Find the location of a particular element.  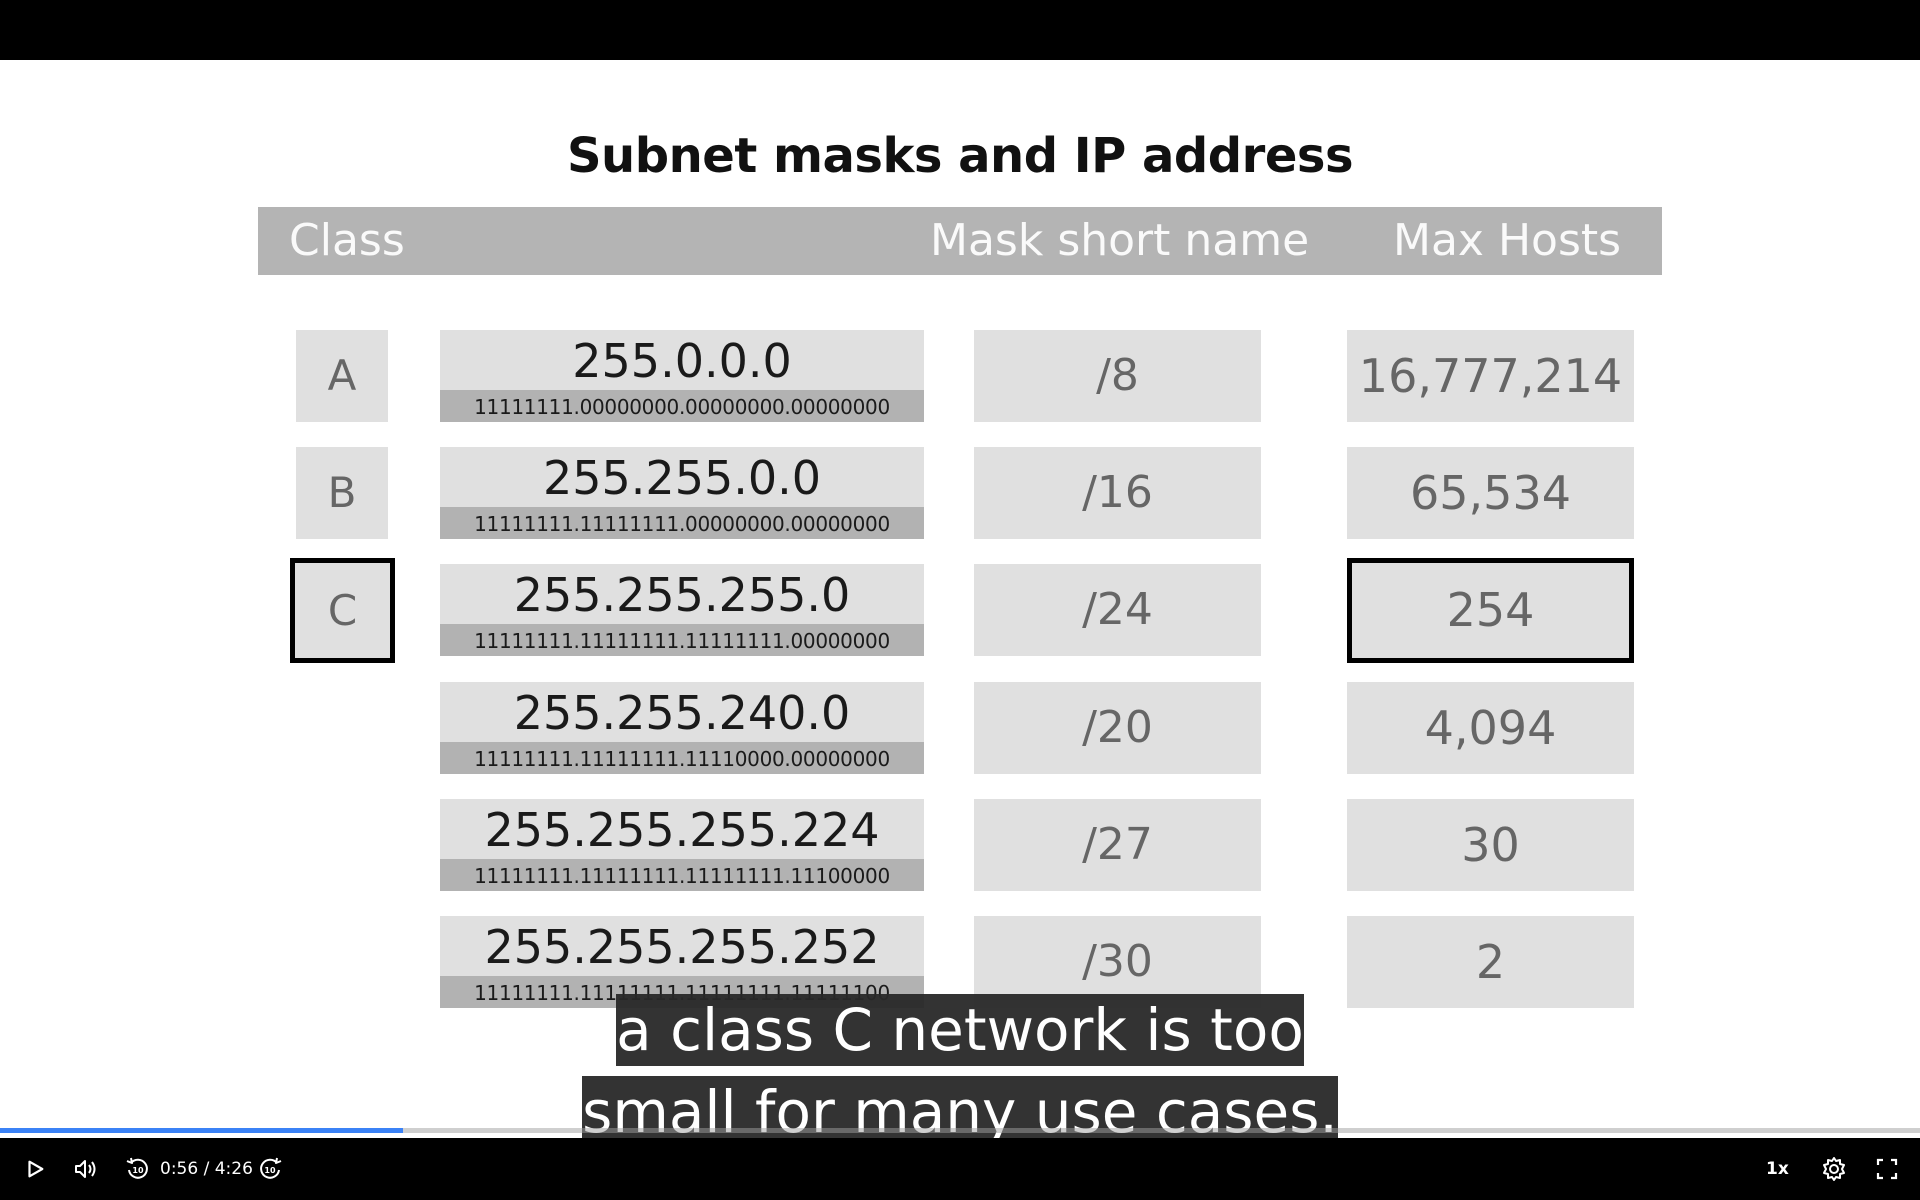

max-hosts-cell: 2 is located at coordinates (1490, 962).